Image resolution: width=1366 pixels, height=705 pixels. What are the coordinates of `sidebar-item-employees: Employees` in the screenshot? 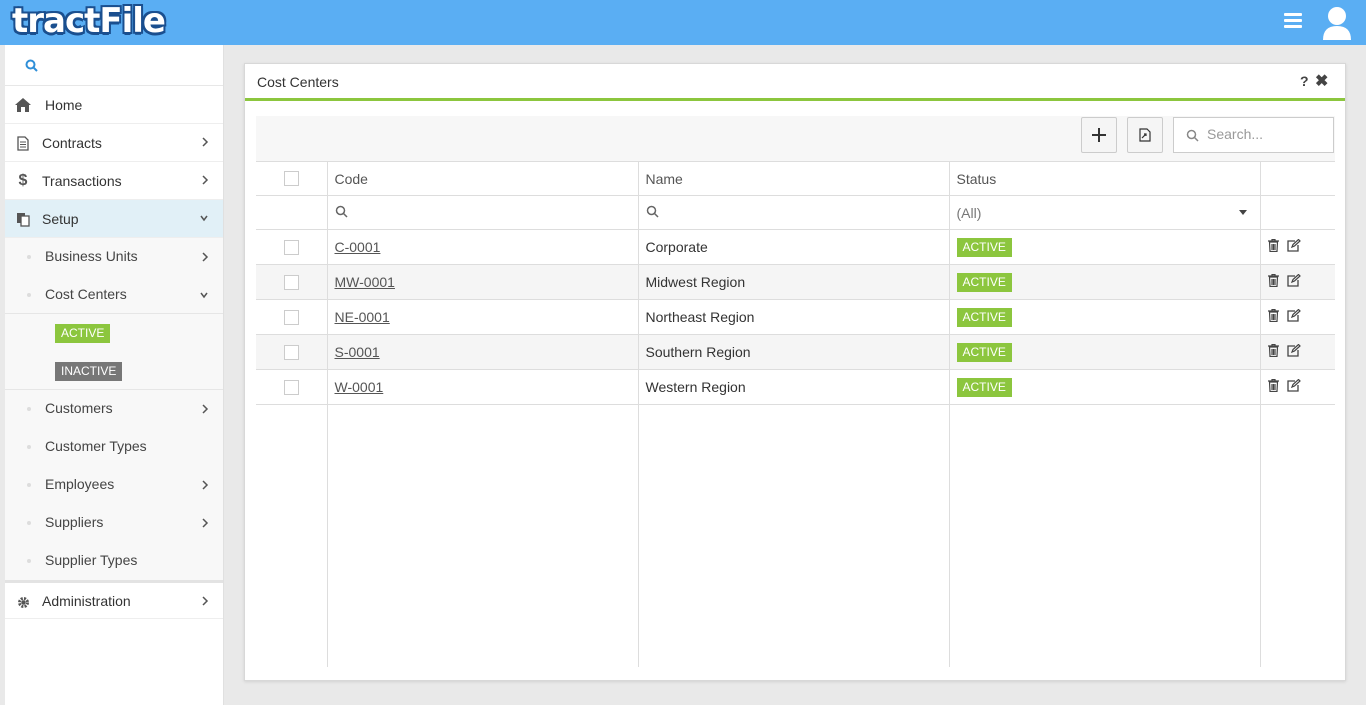 It's located at (114, 485).